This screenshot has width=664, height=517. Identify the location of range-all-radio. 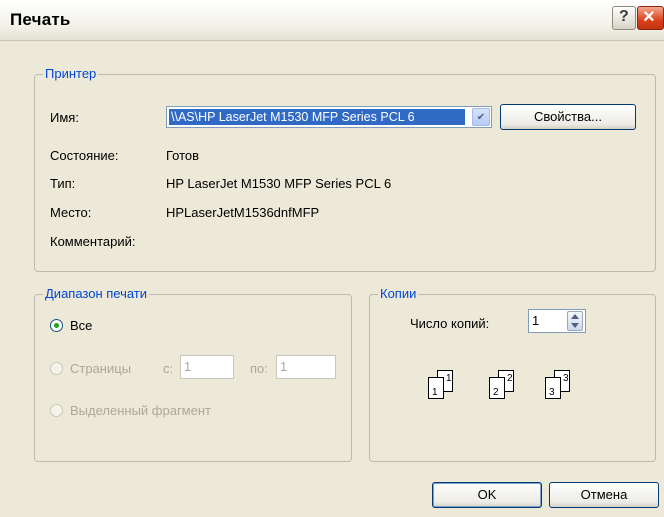
(56, 325).